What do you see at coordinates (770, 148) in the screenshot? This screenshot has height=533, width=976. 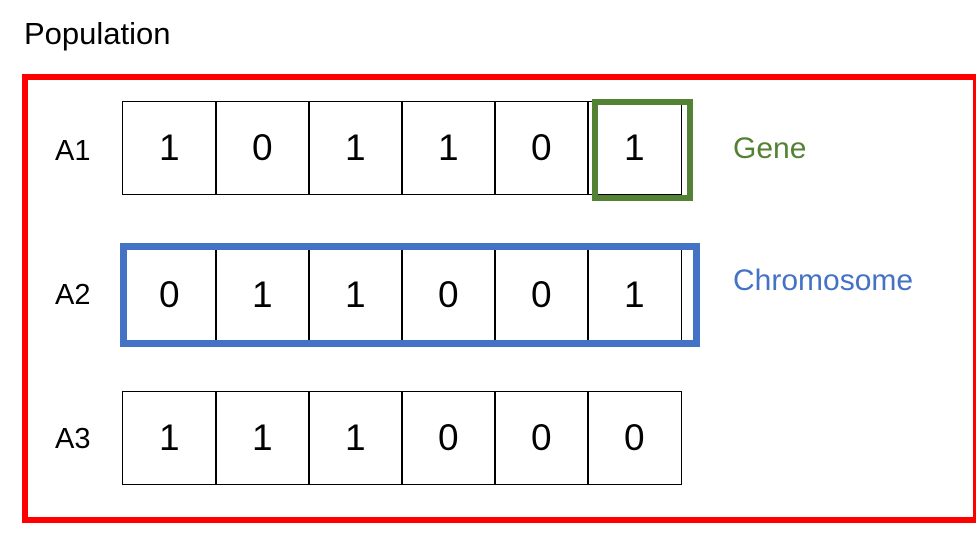 I see `gene-label: Gene` at bounding box center [770, 148].